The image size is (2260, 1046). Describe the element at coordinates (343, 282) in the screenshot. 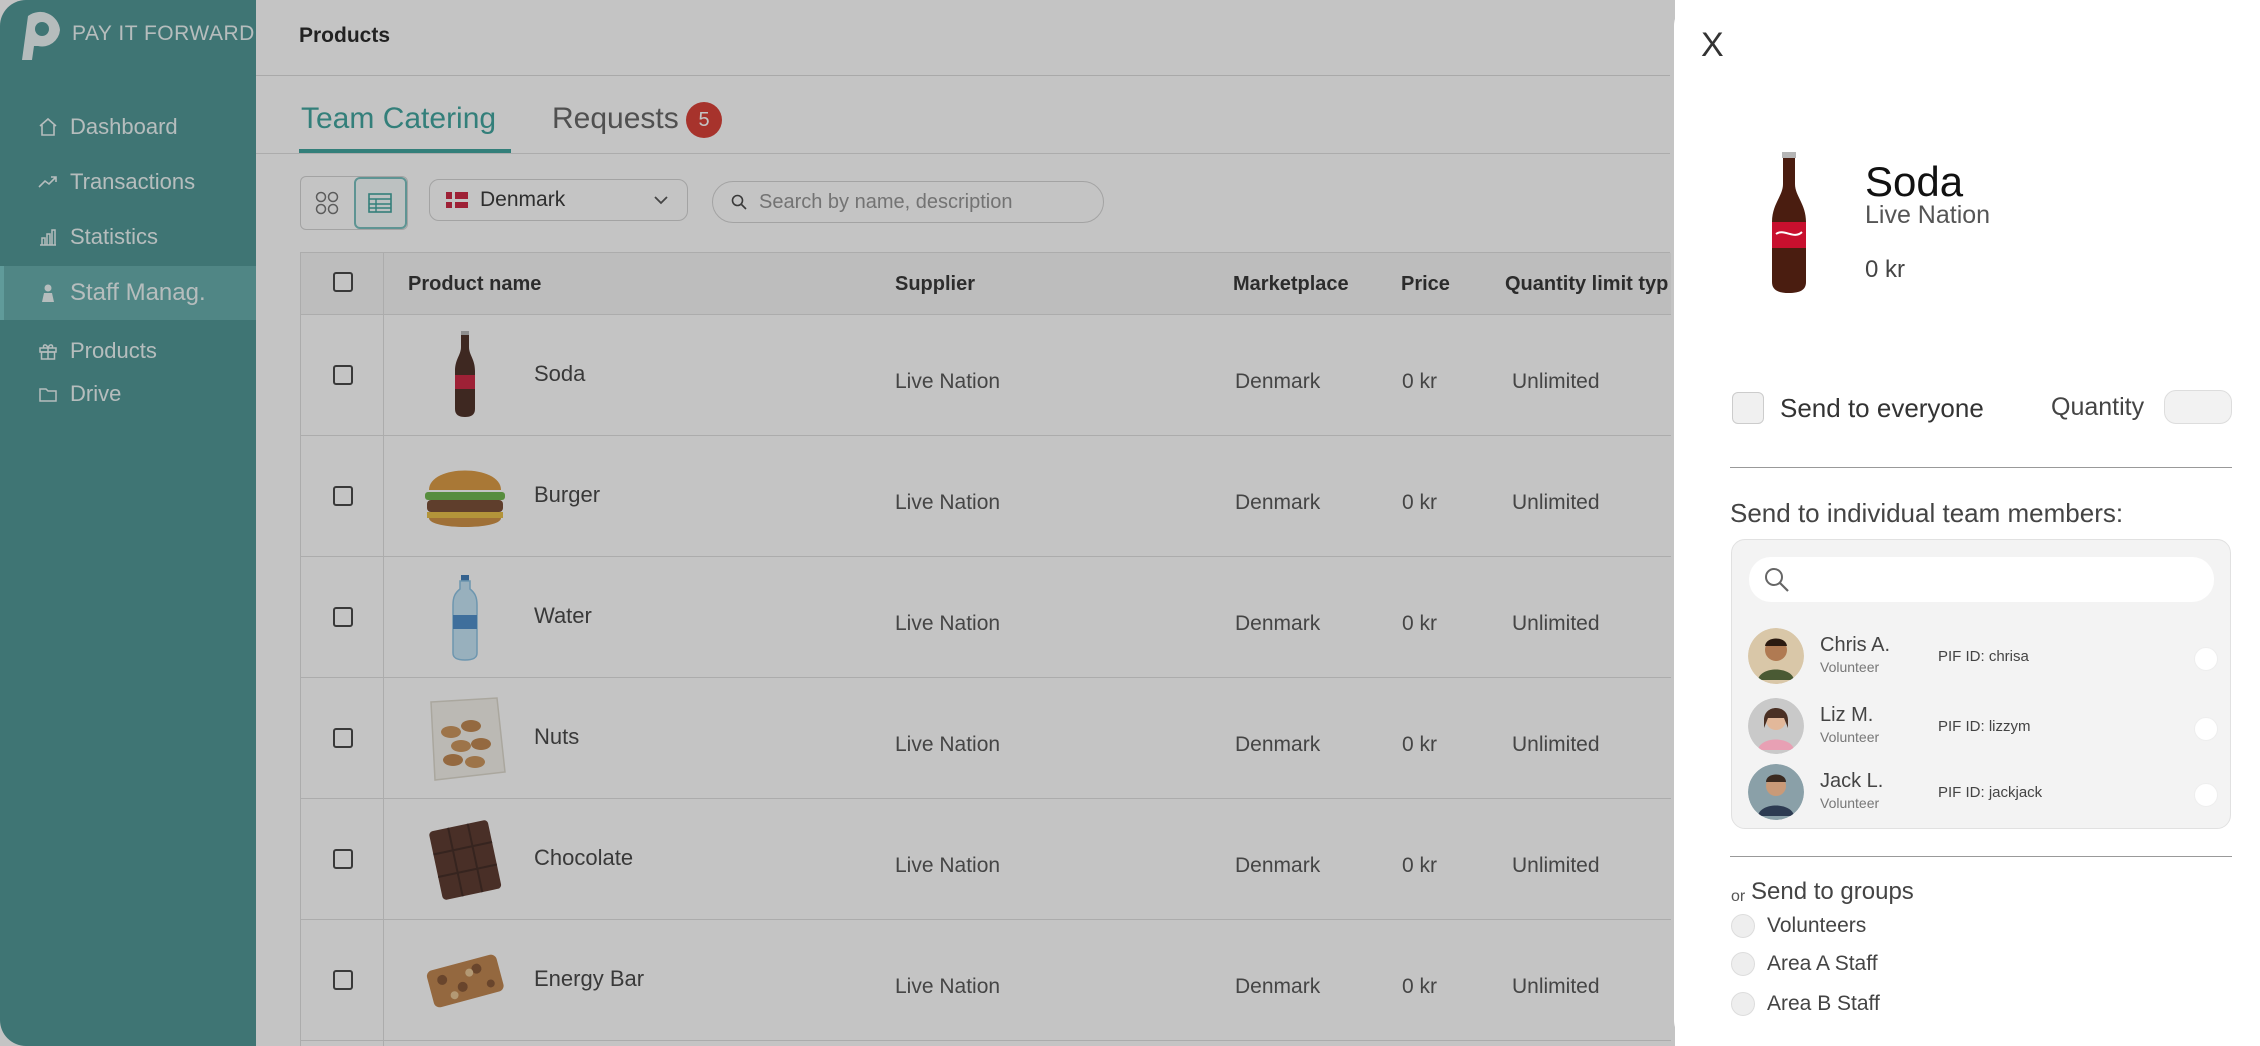

I see `select-all-checkbox` at that location.